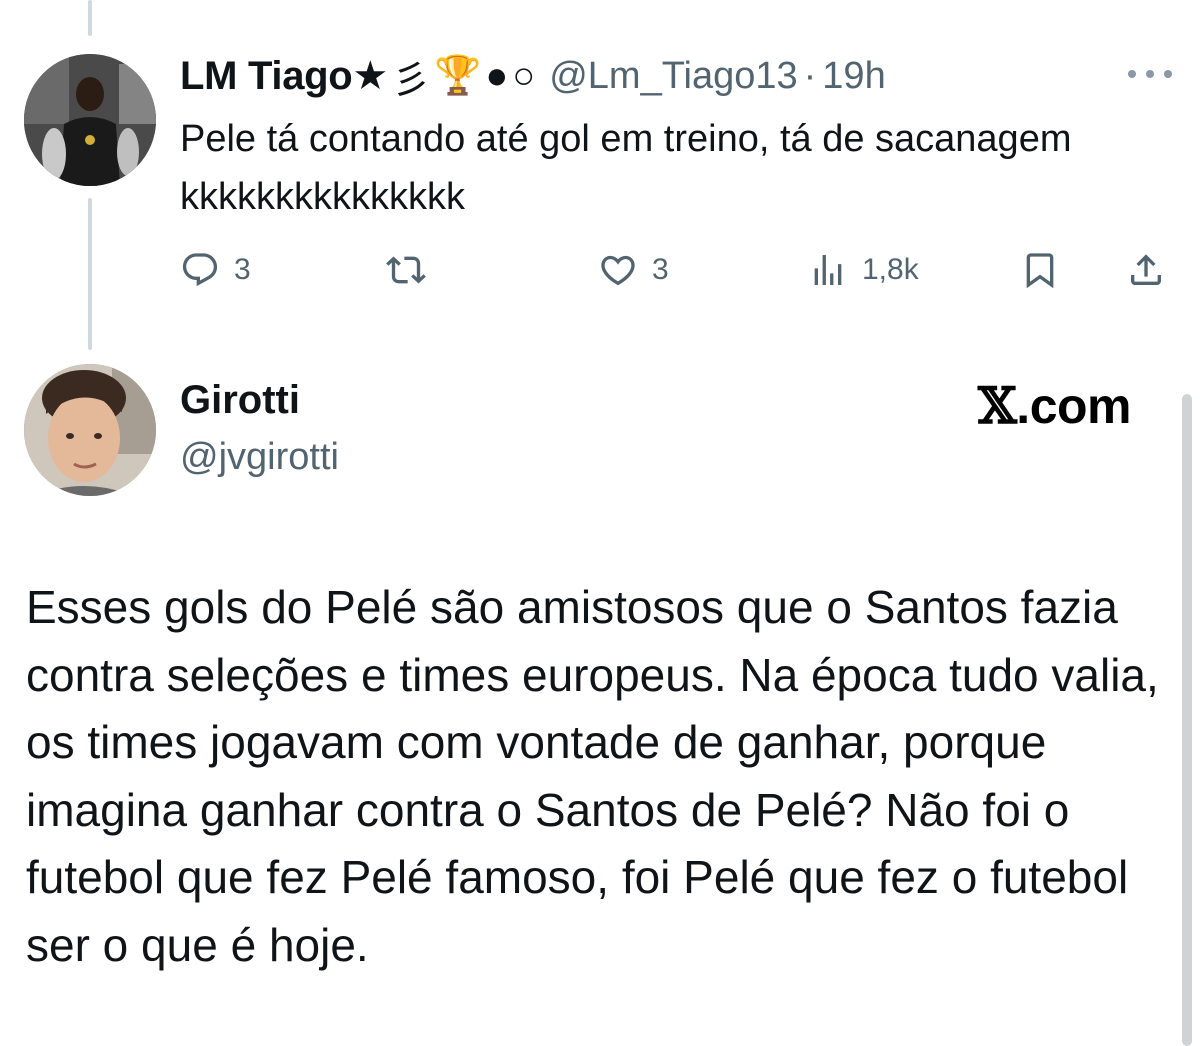 This screenshot has height=1046, width=1200. What do you see at coordinates (284, 76) in the screenshot?
I see `display-name: LM Tiago★` at bounding box center [284, 76].